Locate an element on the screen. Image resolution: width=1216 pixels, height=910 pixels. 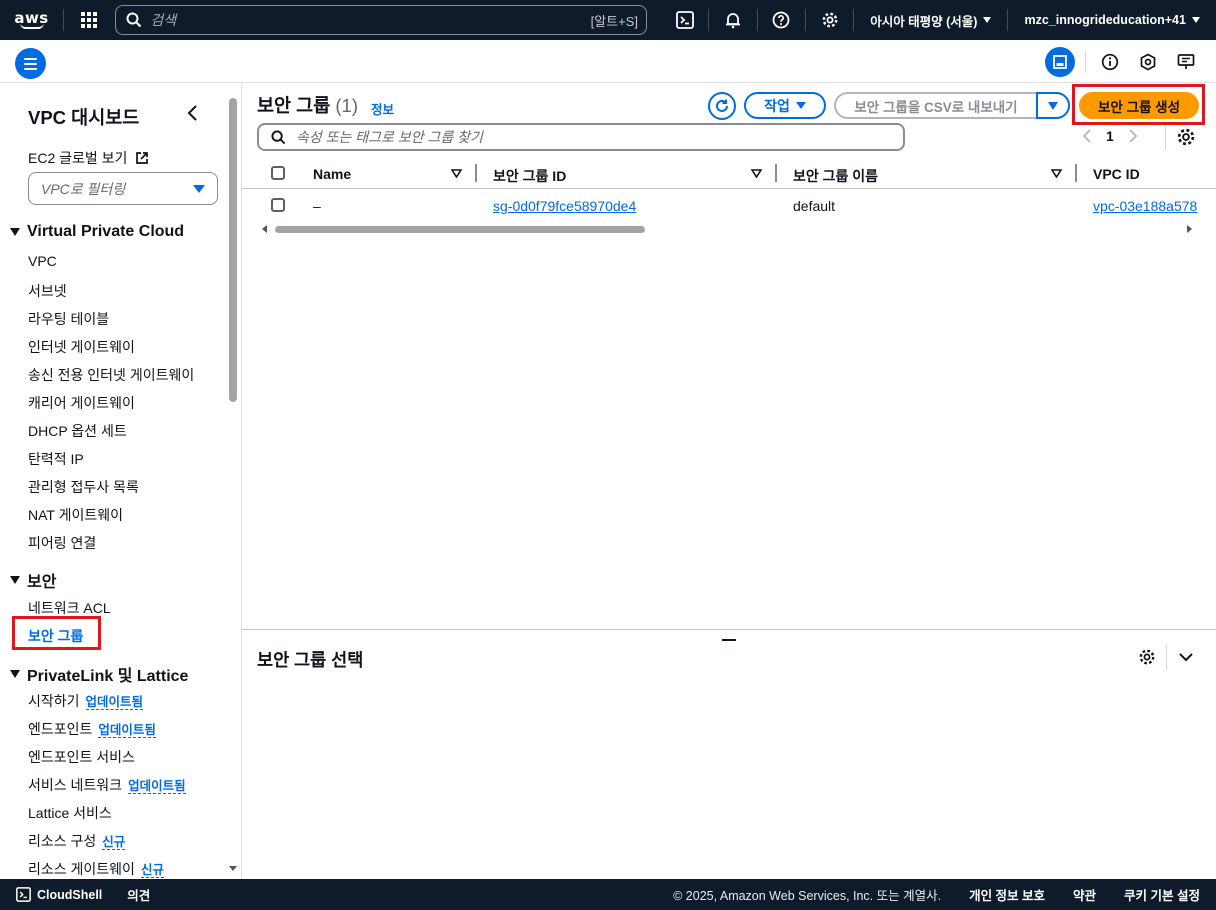
table-filter-placeholder: 속성 또는 태그로 보안 그룹 찾기 is located at coordinates (389, 137).